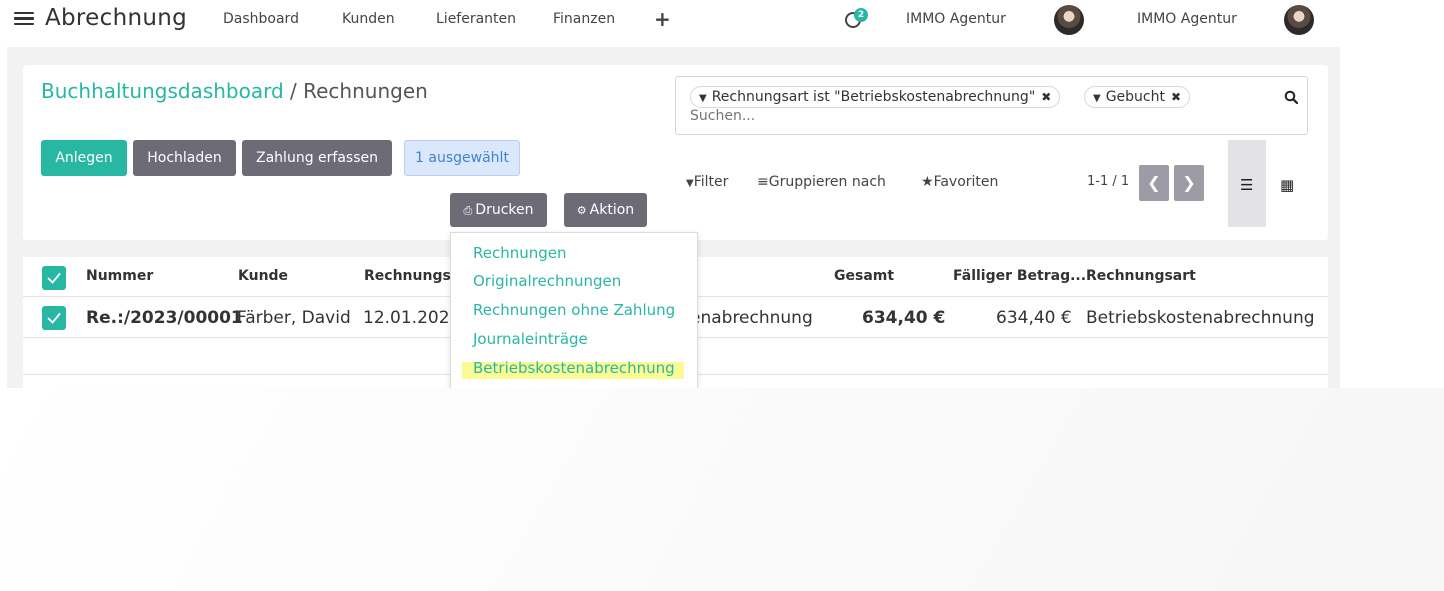 This screenshot has width=1444, height=591. What do you see at coordinates (294, 318) in the screenshot?
I see `cell-customer: Färber, David` at bounding box center [294, 318].